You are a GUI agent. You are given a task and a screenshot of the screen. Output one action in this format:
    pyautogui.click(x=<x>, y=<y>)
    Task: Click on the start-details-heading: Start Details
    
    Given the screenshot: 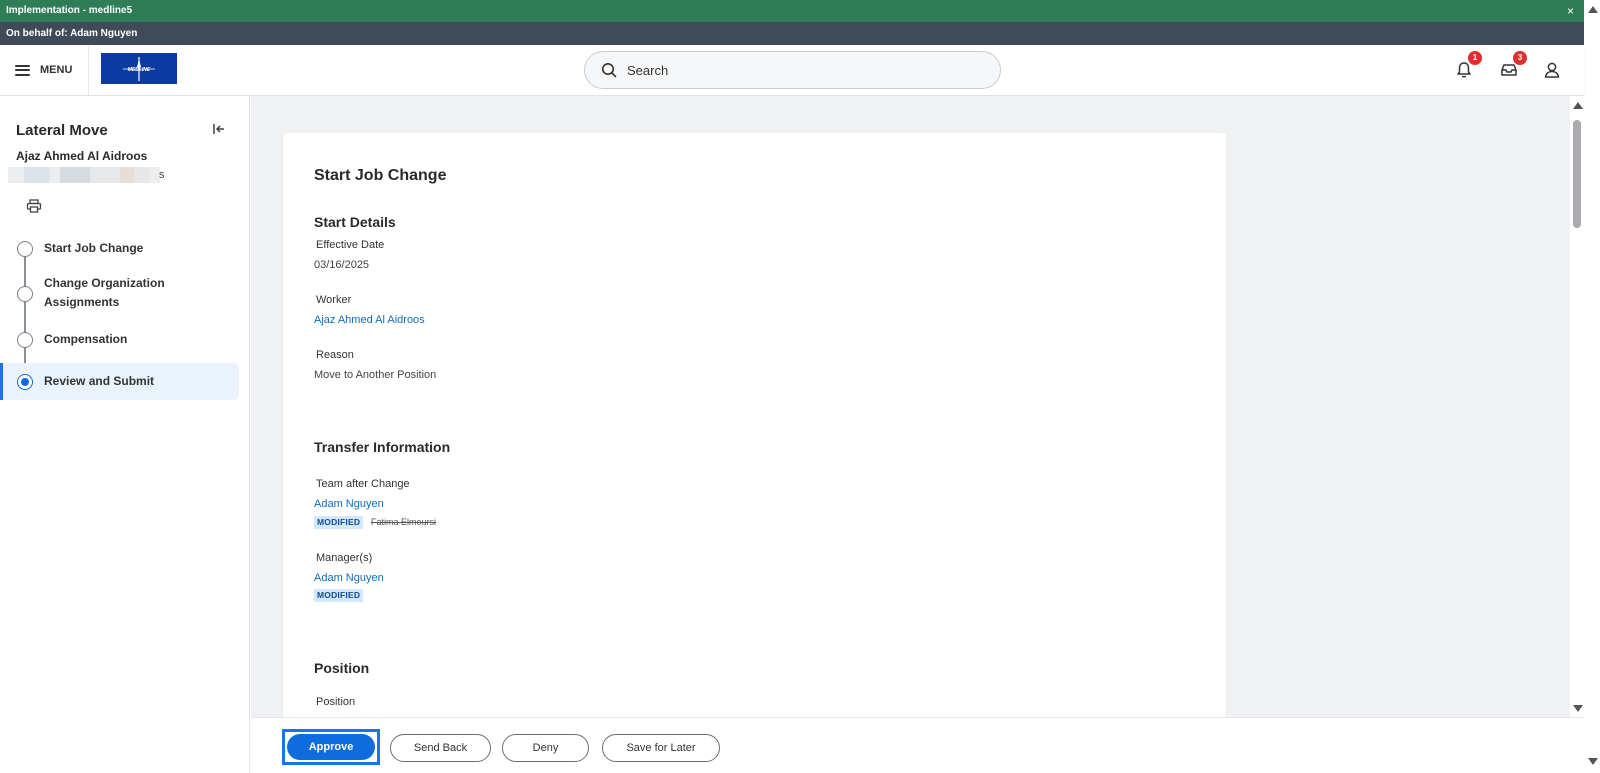 What is the action you would take?
    pyautogui.click(x=355, y=222)
    